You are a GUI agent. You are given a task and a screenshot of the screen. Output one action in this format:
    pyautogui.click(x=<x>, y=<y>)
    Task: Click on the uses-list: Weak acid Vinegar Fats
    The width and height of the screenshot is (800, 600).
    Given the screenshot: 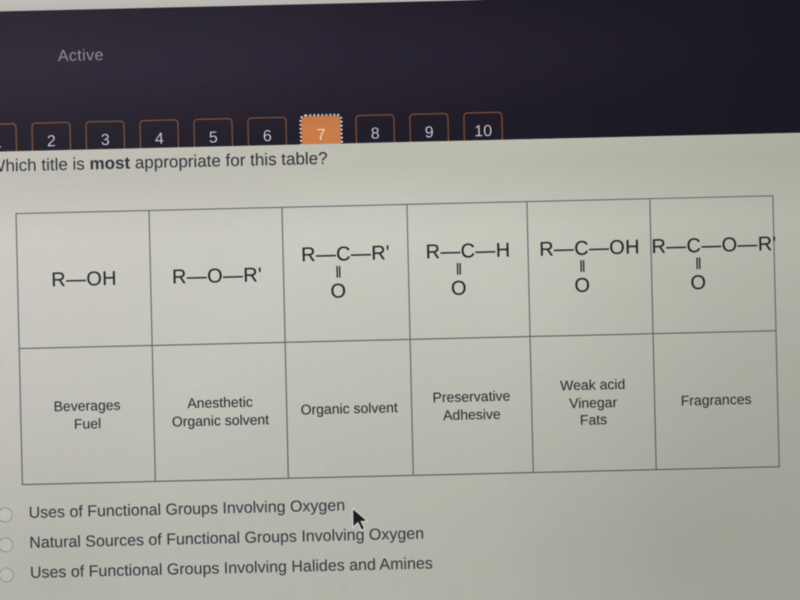 What is the action you would take?
    pyautogui.click(x=593, y=403)
    